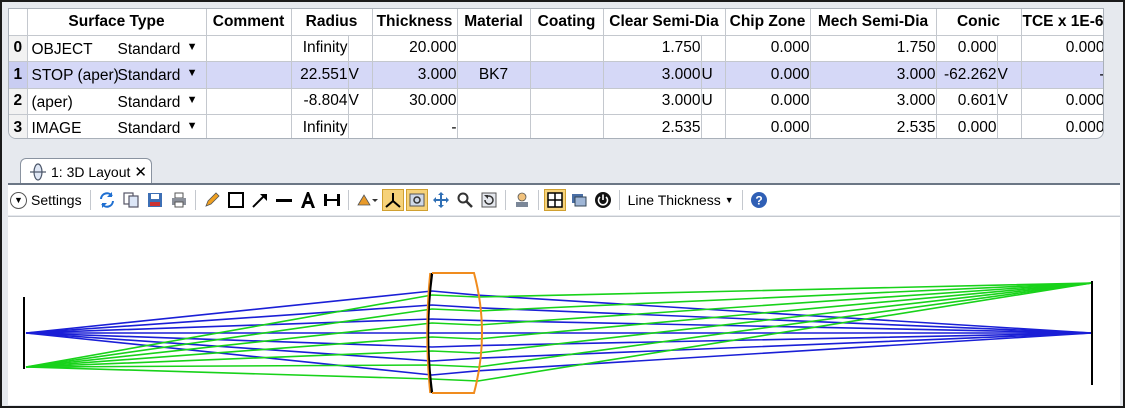  Describe the element at coordinates (117, 126) in the screenshot. I see `surface-type-cell: IMAGE Standard ▼` at that location.